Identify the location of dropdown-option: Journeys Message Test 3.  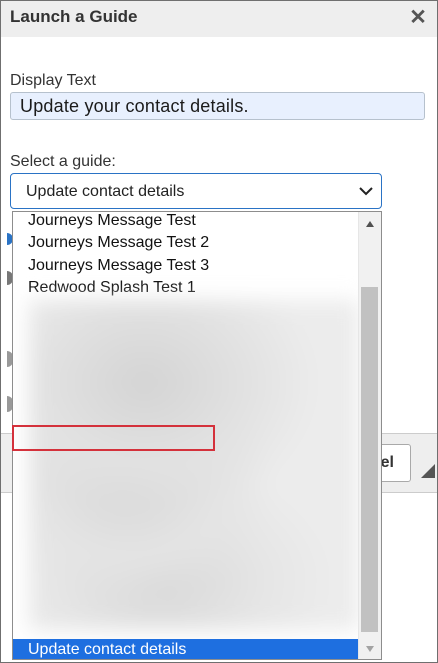
(186, 266).